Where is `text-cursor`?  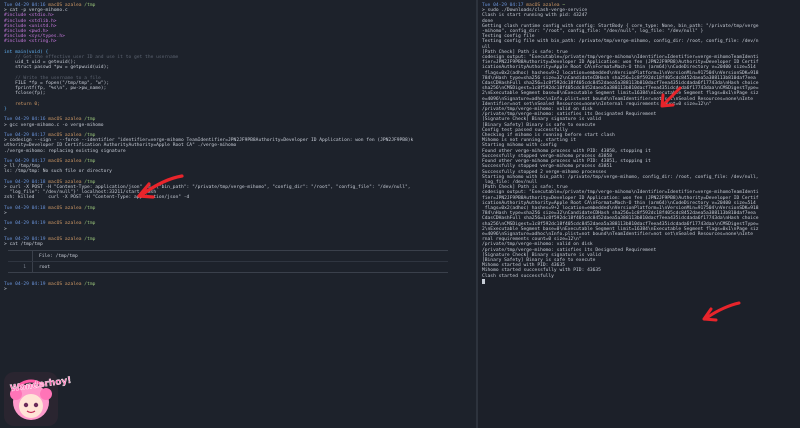 text-cursor is located at coordinates (483, 281).